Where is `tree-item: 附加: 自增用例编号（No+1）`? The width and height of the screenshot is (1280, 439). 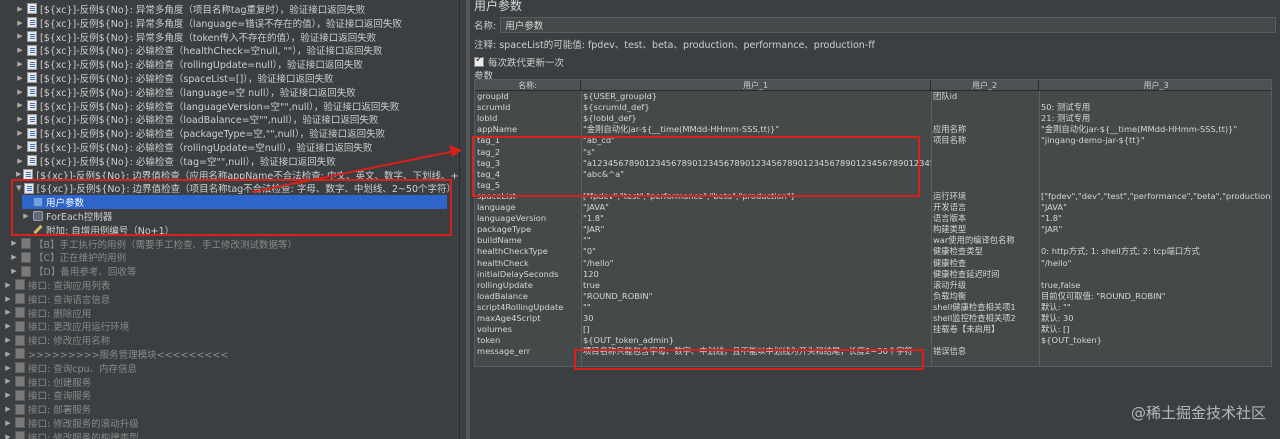 tree-item: 附加: 自增用例编号（No+1） is located at coordinates (239, 230).